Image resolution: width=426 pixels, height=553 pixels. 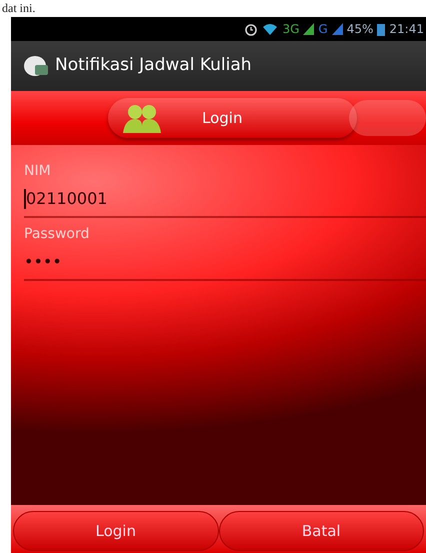 I want to click on alarm-icon, so click(x=251, y=29).